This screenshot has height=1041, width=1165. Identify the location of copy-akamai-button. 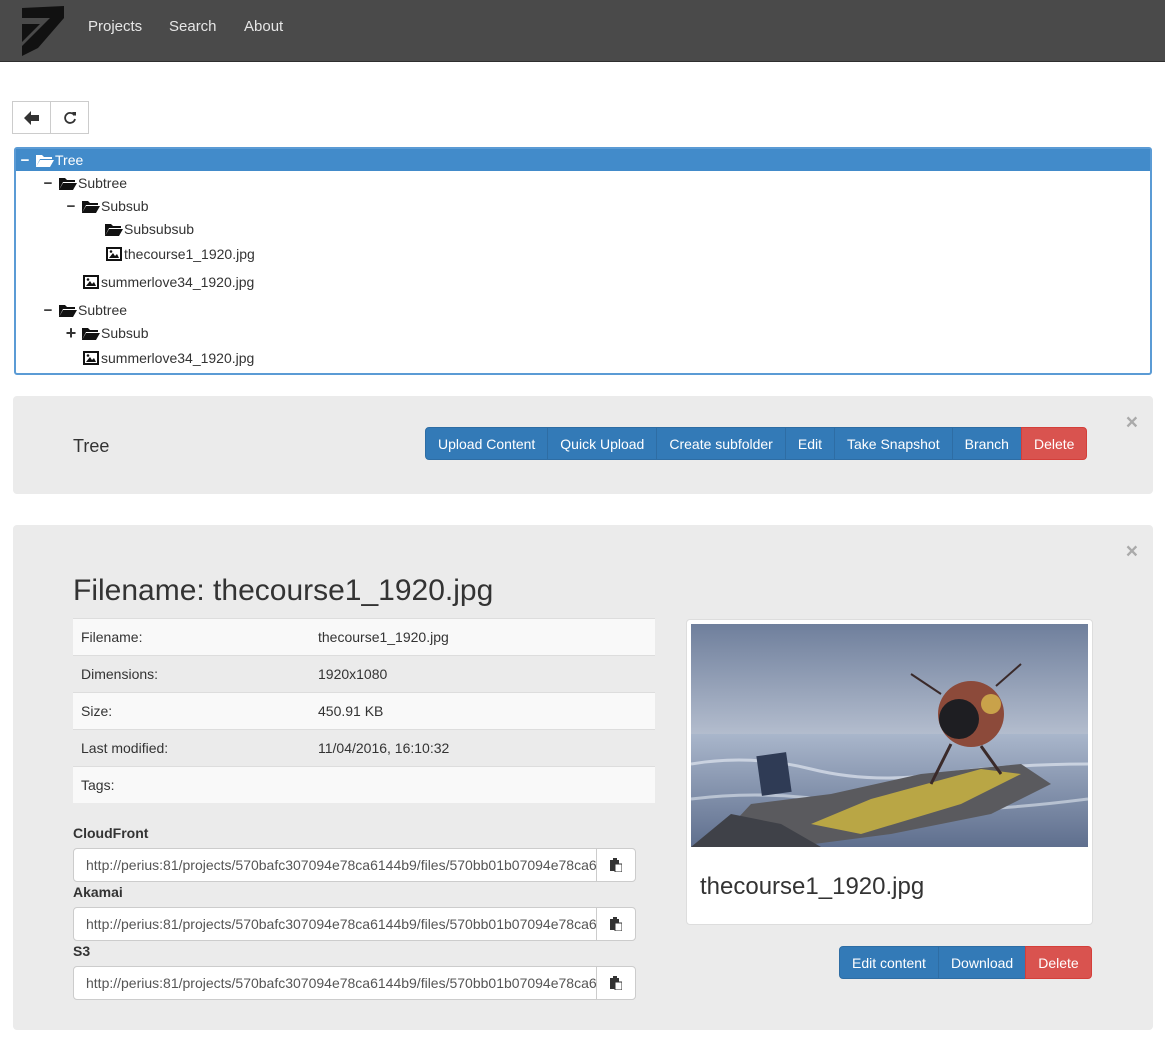
(616, 924).